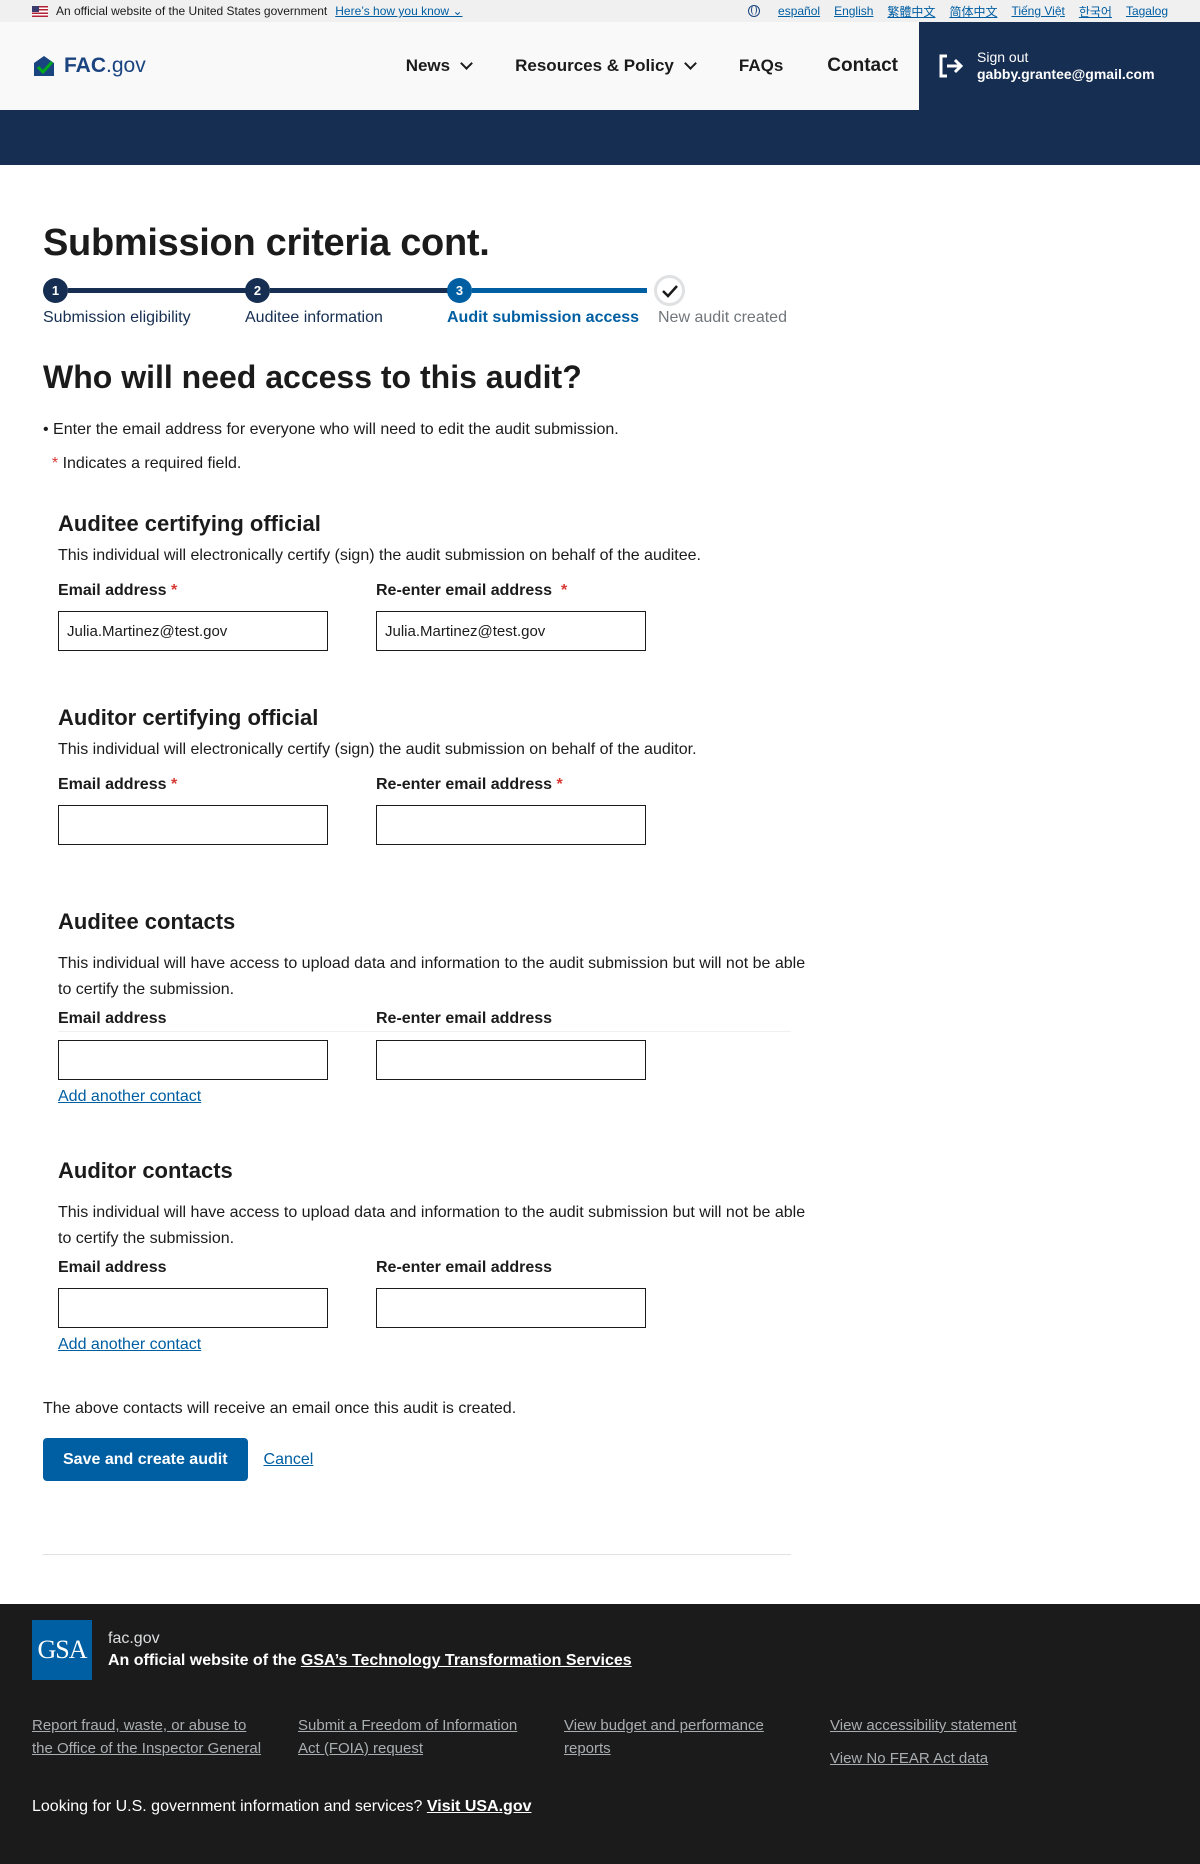 The height and width of the screenshot is (1864, 1200). I want to click on auditee-contact-email-input, so click(193, 1060).